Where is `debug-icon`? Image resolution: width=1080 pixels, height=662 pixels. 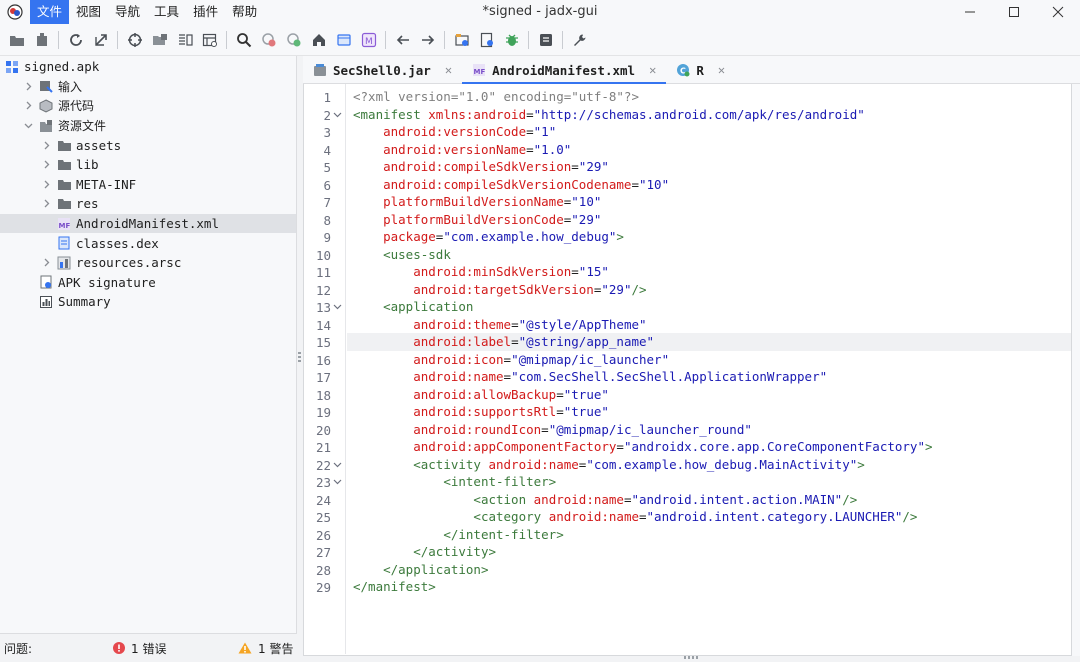 debug-icon is located at coordinates (511, 40).